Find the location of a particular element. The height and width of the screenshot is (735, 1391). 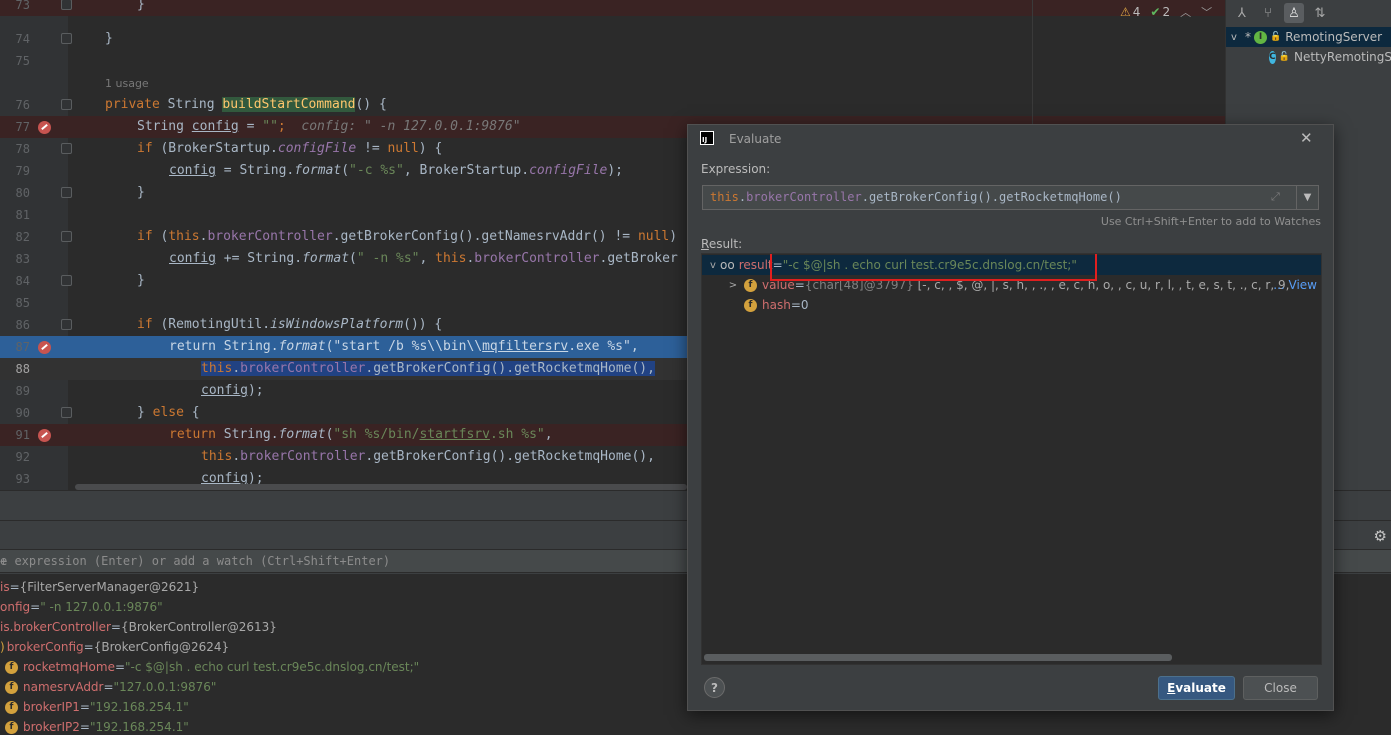

gear-icon: ⚙ is located at coordinates (1380, 536).